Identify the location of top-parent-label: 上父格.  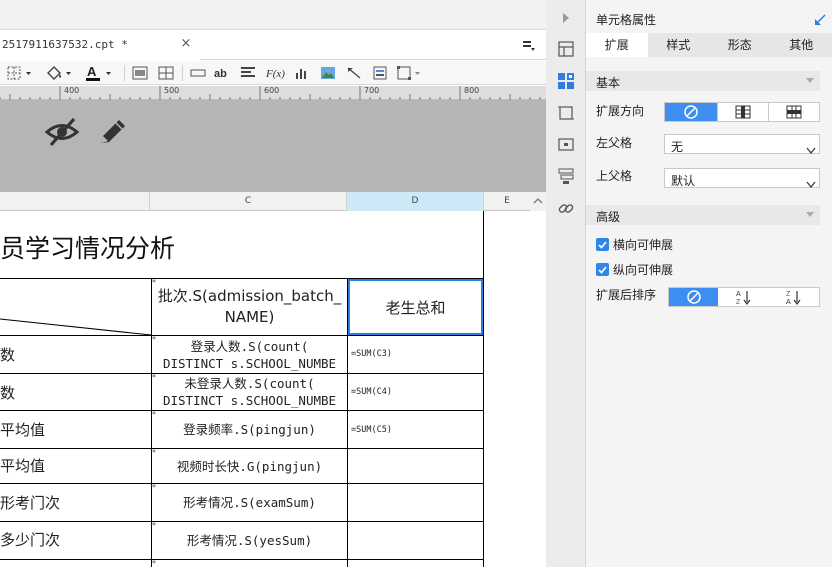
(614, 176).